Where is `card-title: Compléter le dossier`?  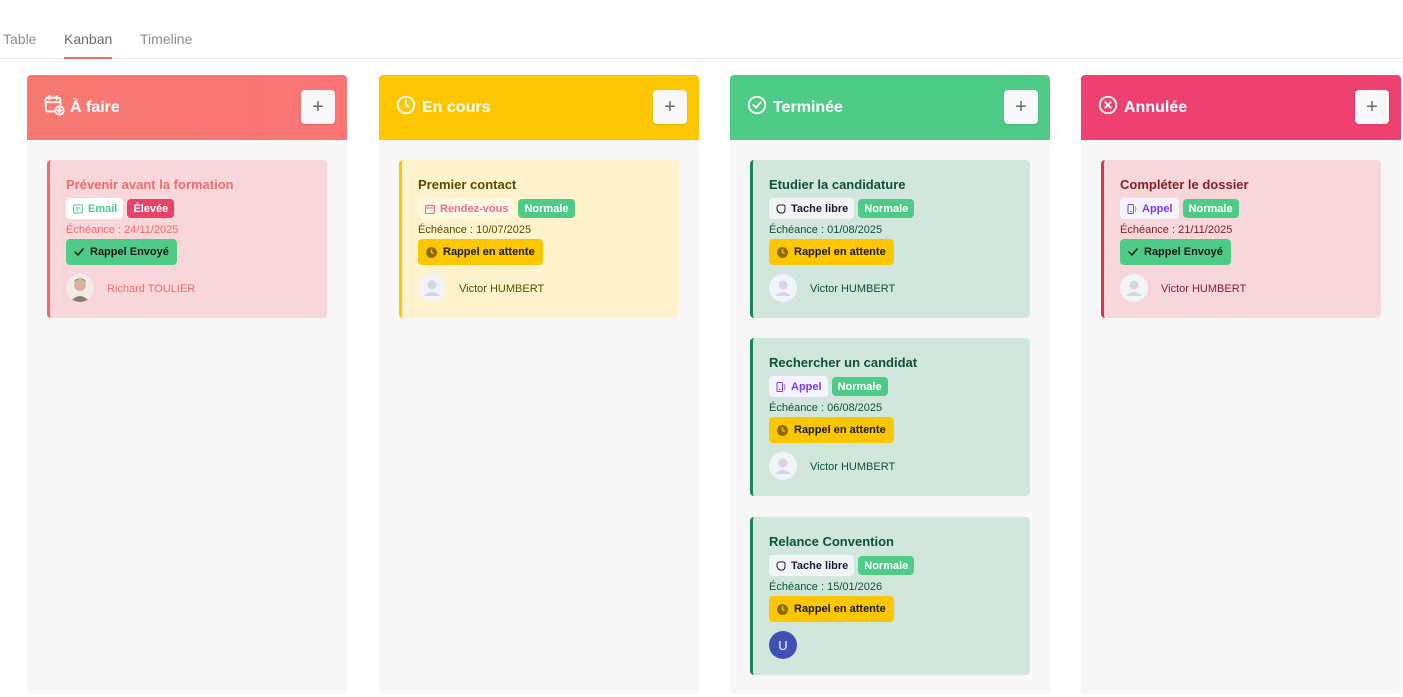
card-title: Compléter le dossier is located at coordinates (1184, 184).